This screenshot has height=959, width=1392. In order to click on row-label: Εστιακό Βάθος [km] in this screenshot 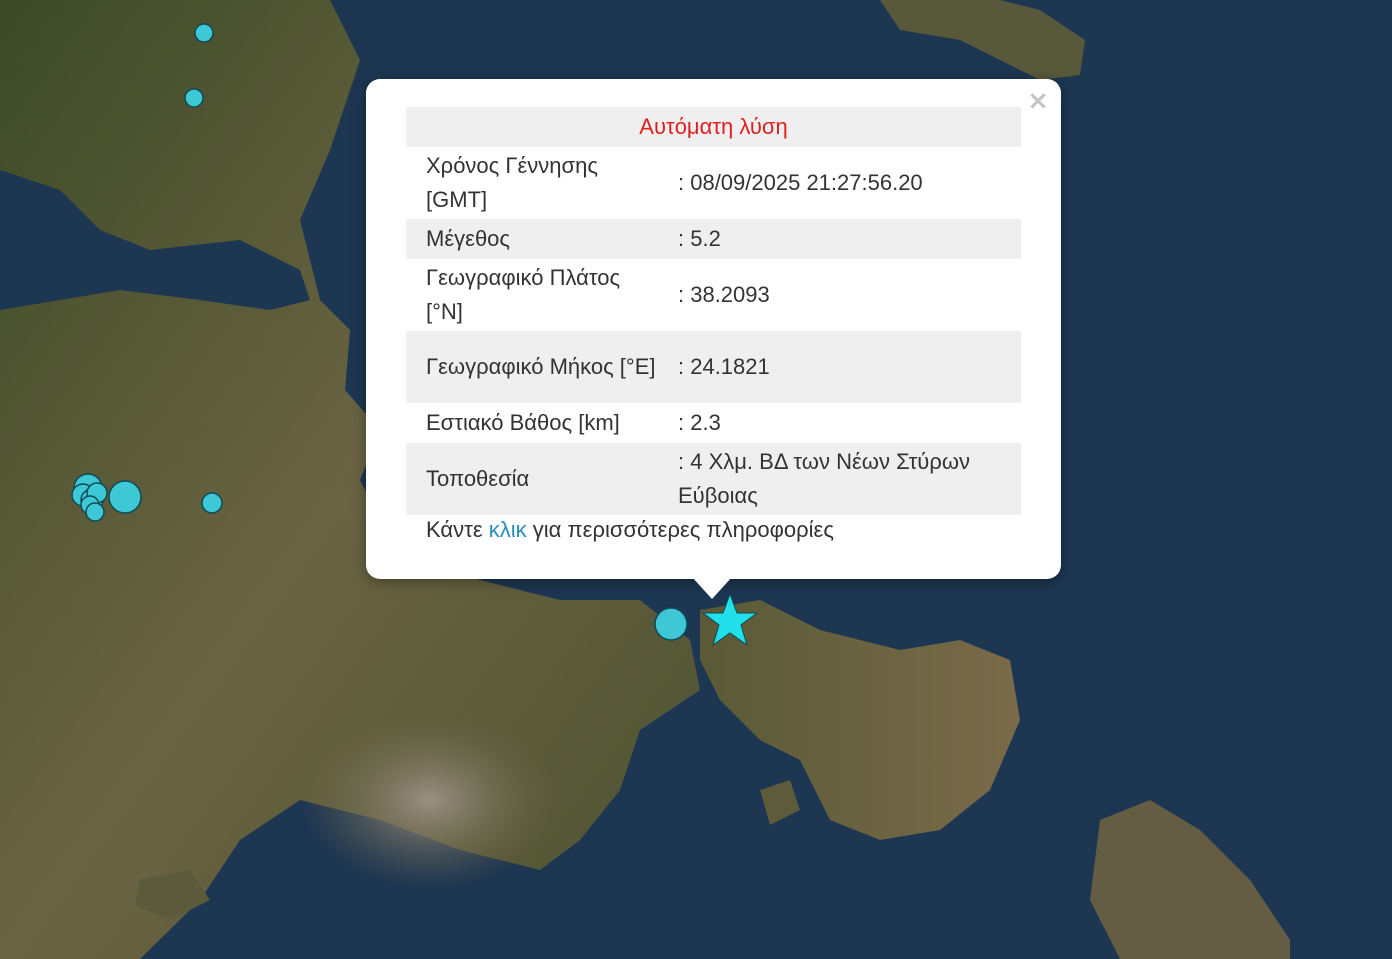, I will do `click(523, 422)`.